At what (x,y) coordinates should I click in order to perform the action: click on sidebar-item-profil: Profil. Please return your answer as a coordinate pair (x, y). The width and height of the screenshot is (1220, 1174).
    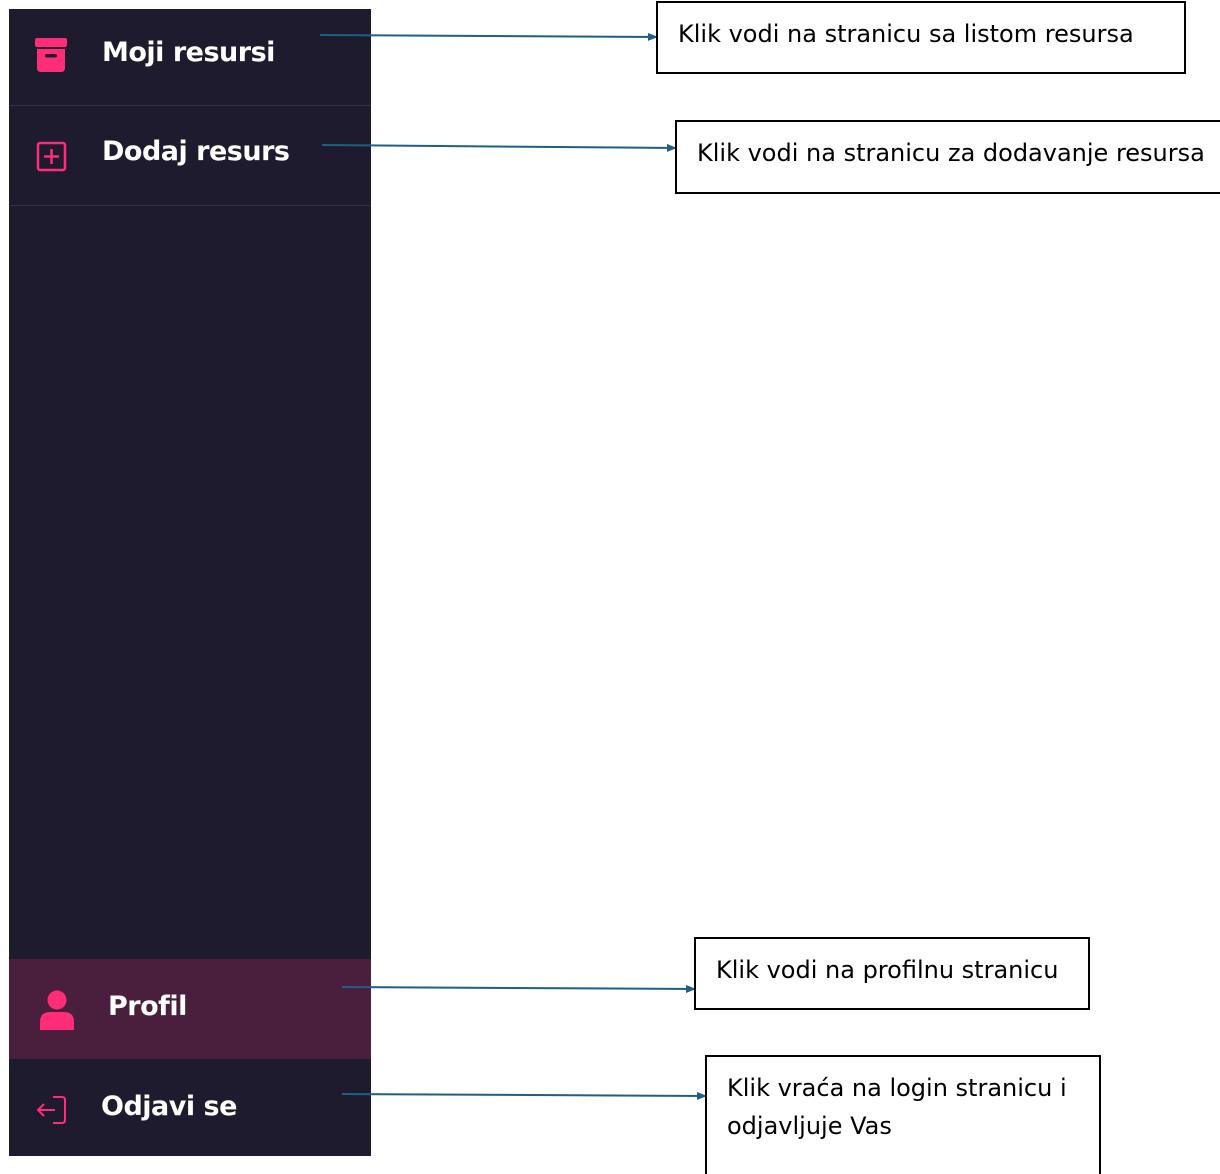
    Looking at the image, I should click on (190, 1009).